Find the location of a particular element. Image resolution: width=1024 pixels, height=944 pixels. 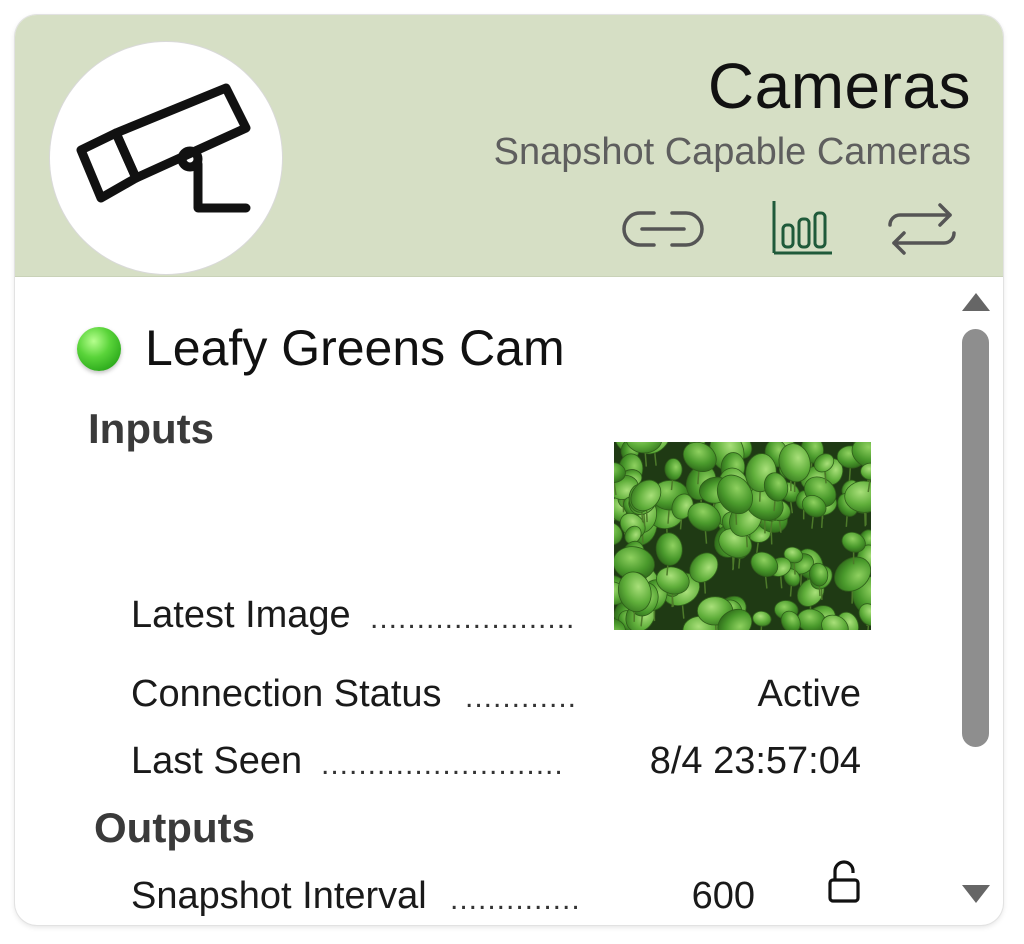

connection-status-value: Active is located at coordinates (809, 694).